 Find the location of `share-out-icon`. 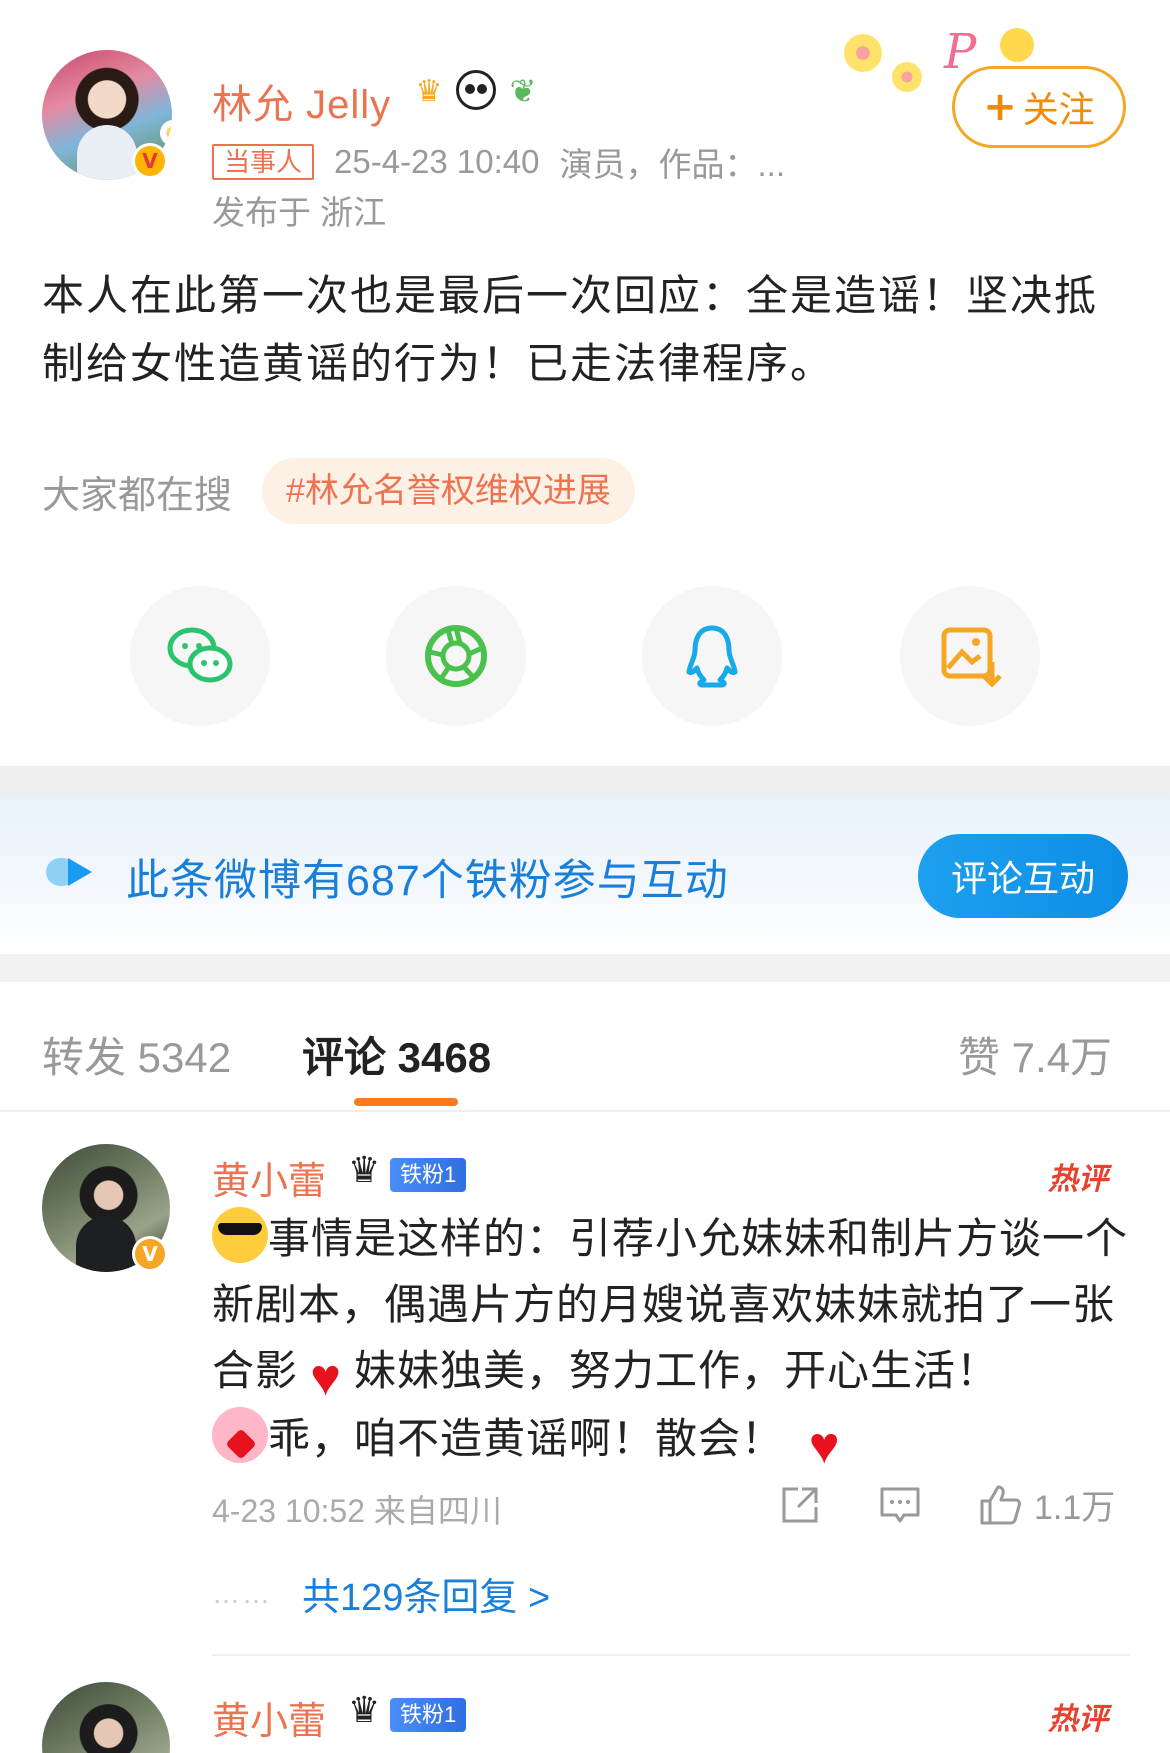

share-out-icon is located at coordinates (800, 1504).